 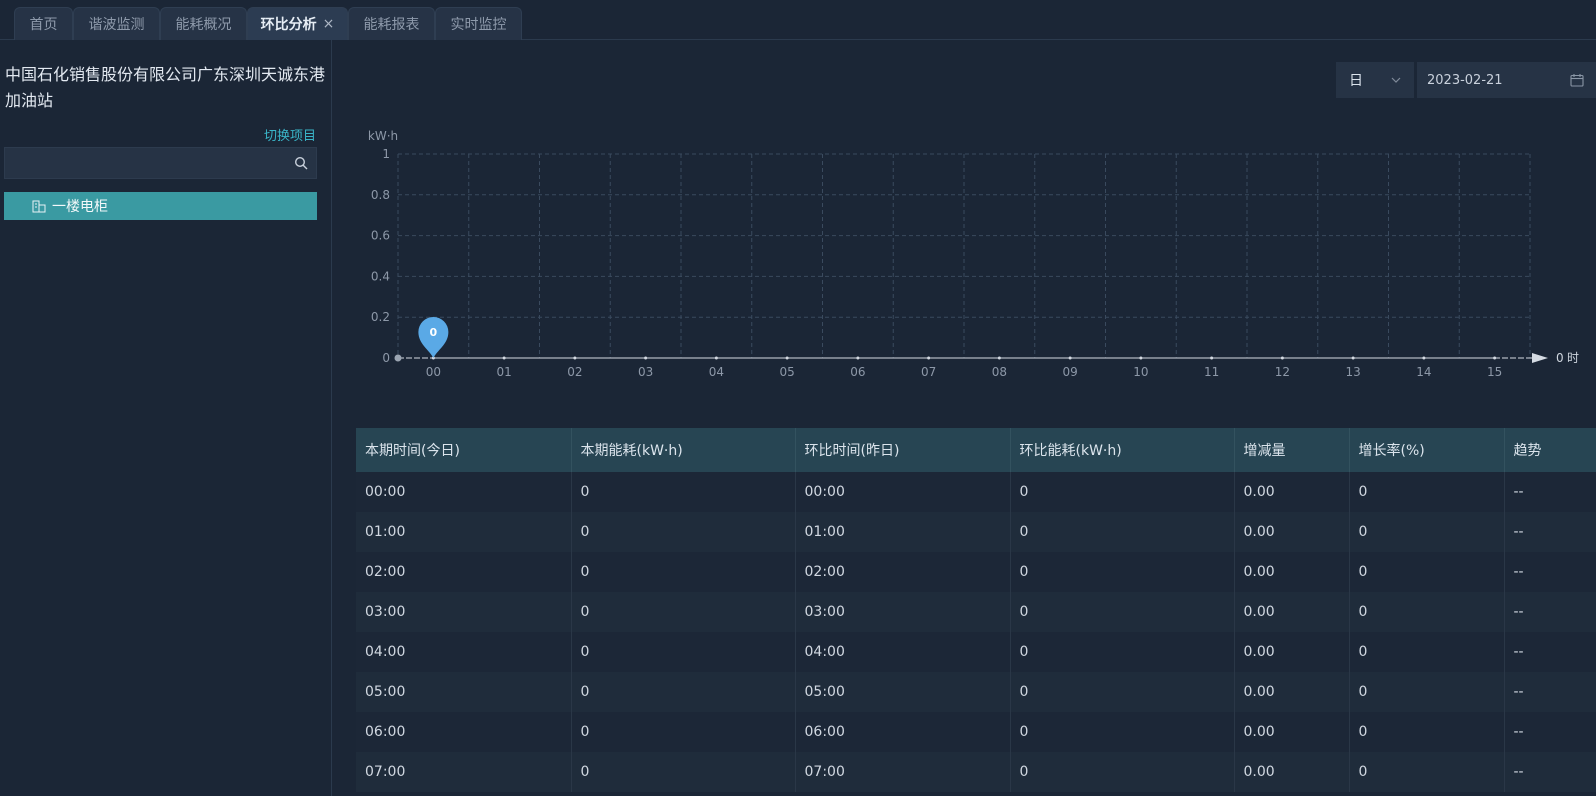 I want to click on search-field, so click(x=160, y=163).